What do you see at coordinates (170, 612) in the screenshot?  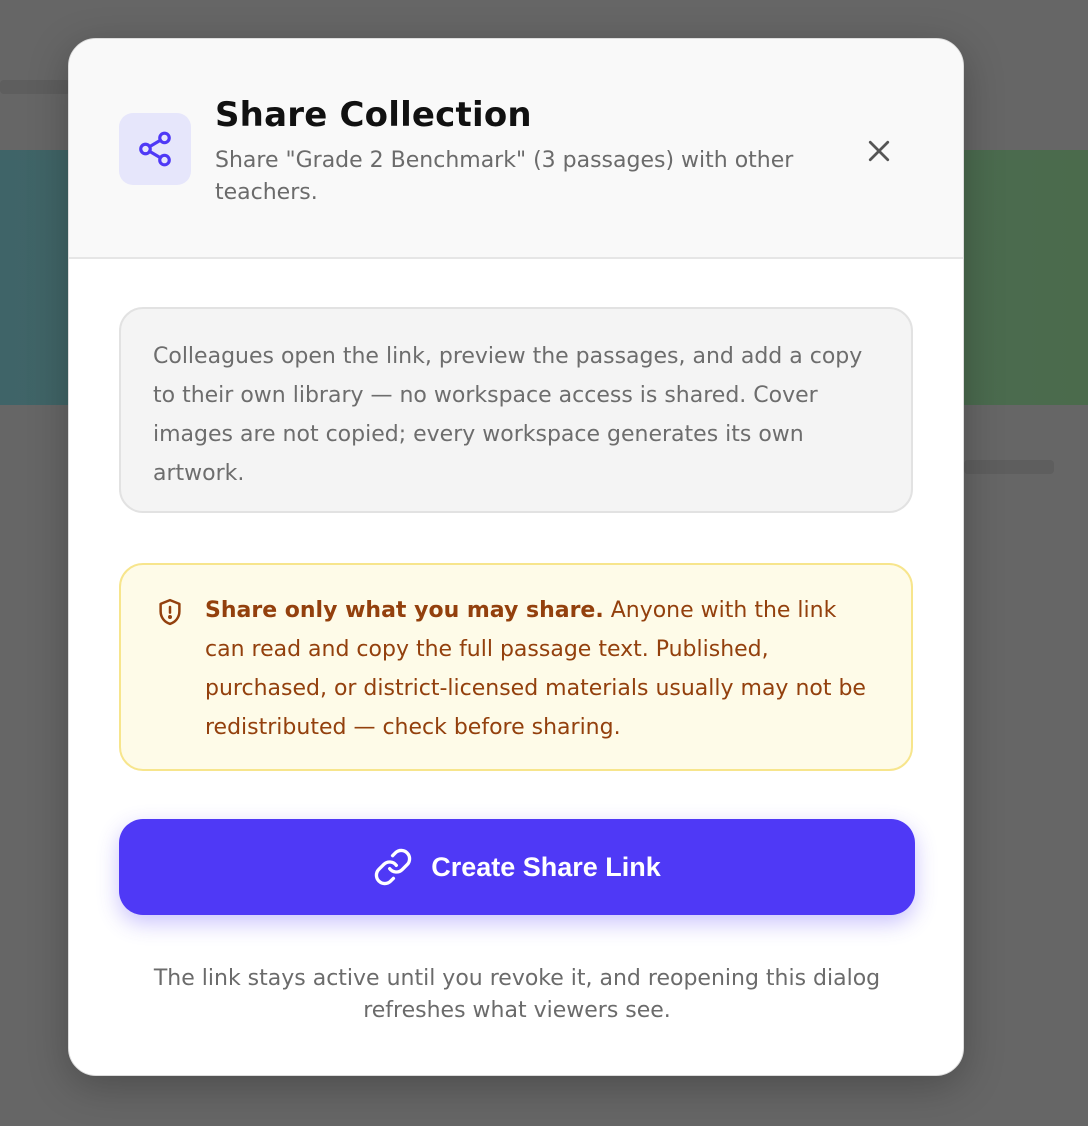 I see `shield-alert-icon` at bounding box center [170, 612].